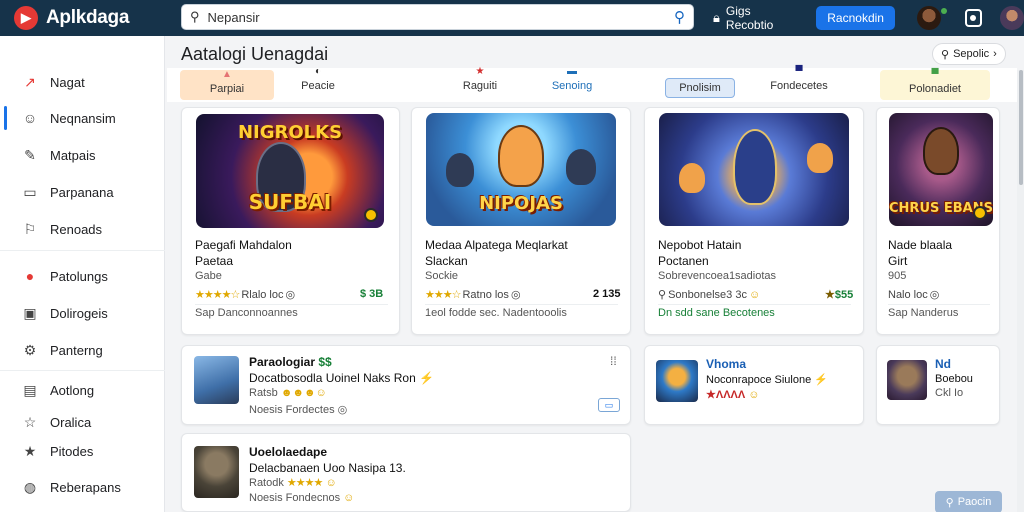  What do you see at coordinates (609, 405) in the screenshot?
I see `install-button: ▭` at bounding box center [609, 405].